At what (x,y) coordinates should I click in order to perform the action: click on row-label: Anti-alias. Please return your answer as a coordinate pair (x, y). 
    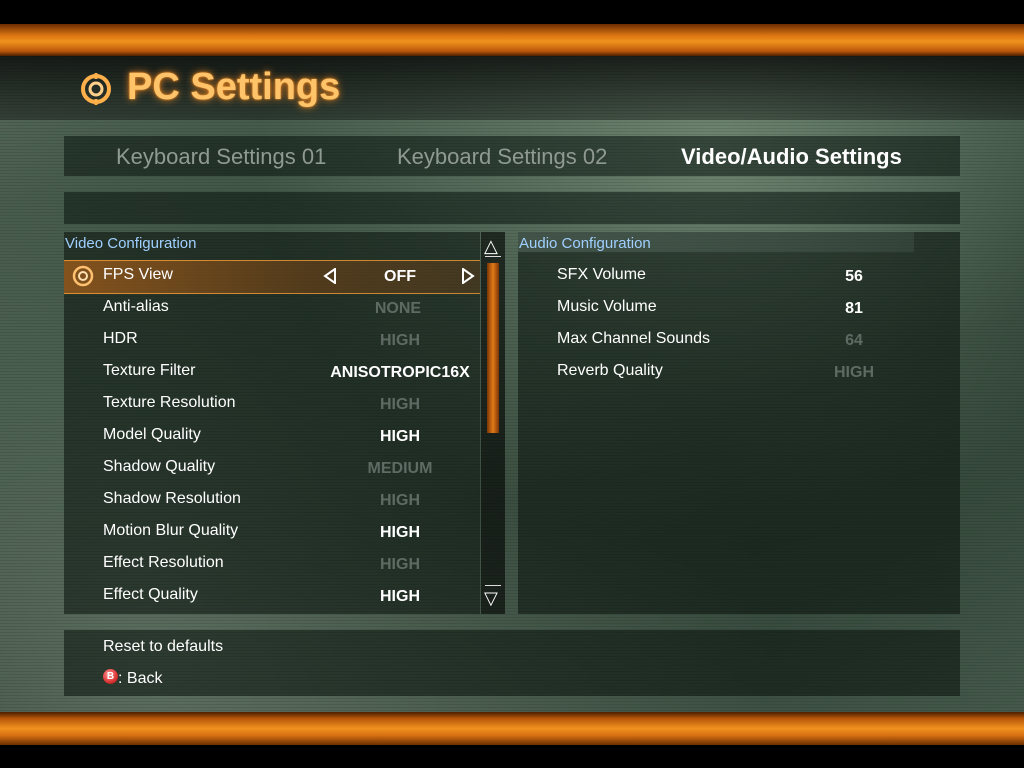
    Looking at the image, I should click on (136, 306).